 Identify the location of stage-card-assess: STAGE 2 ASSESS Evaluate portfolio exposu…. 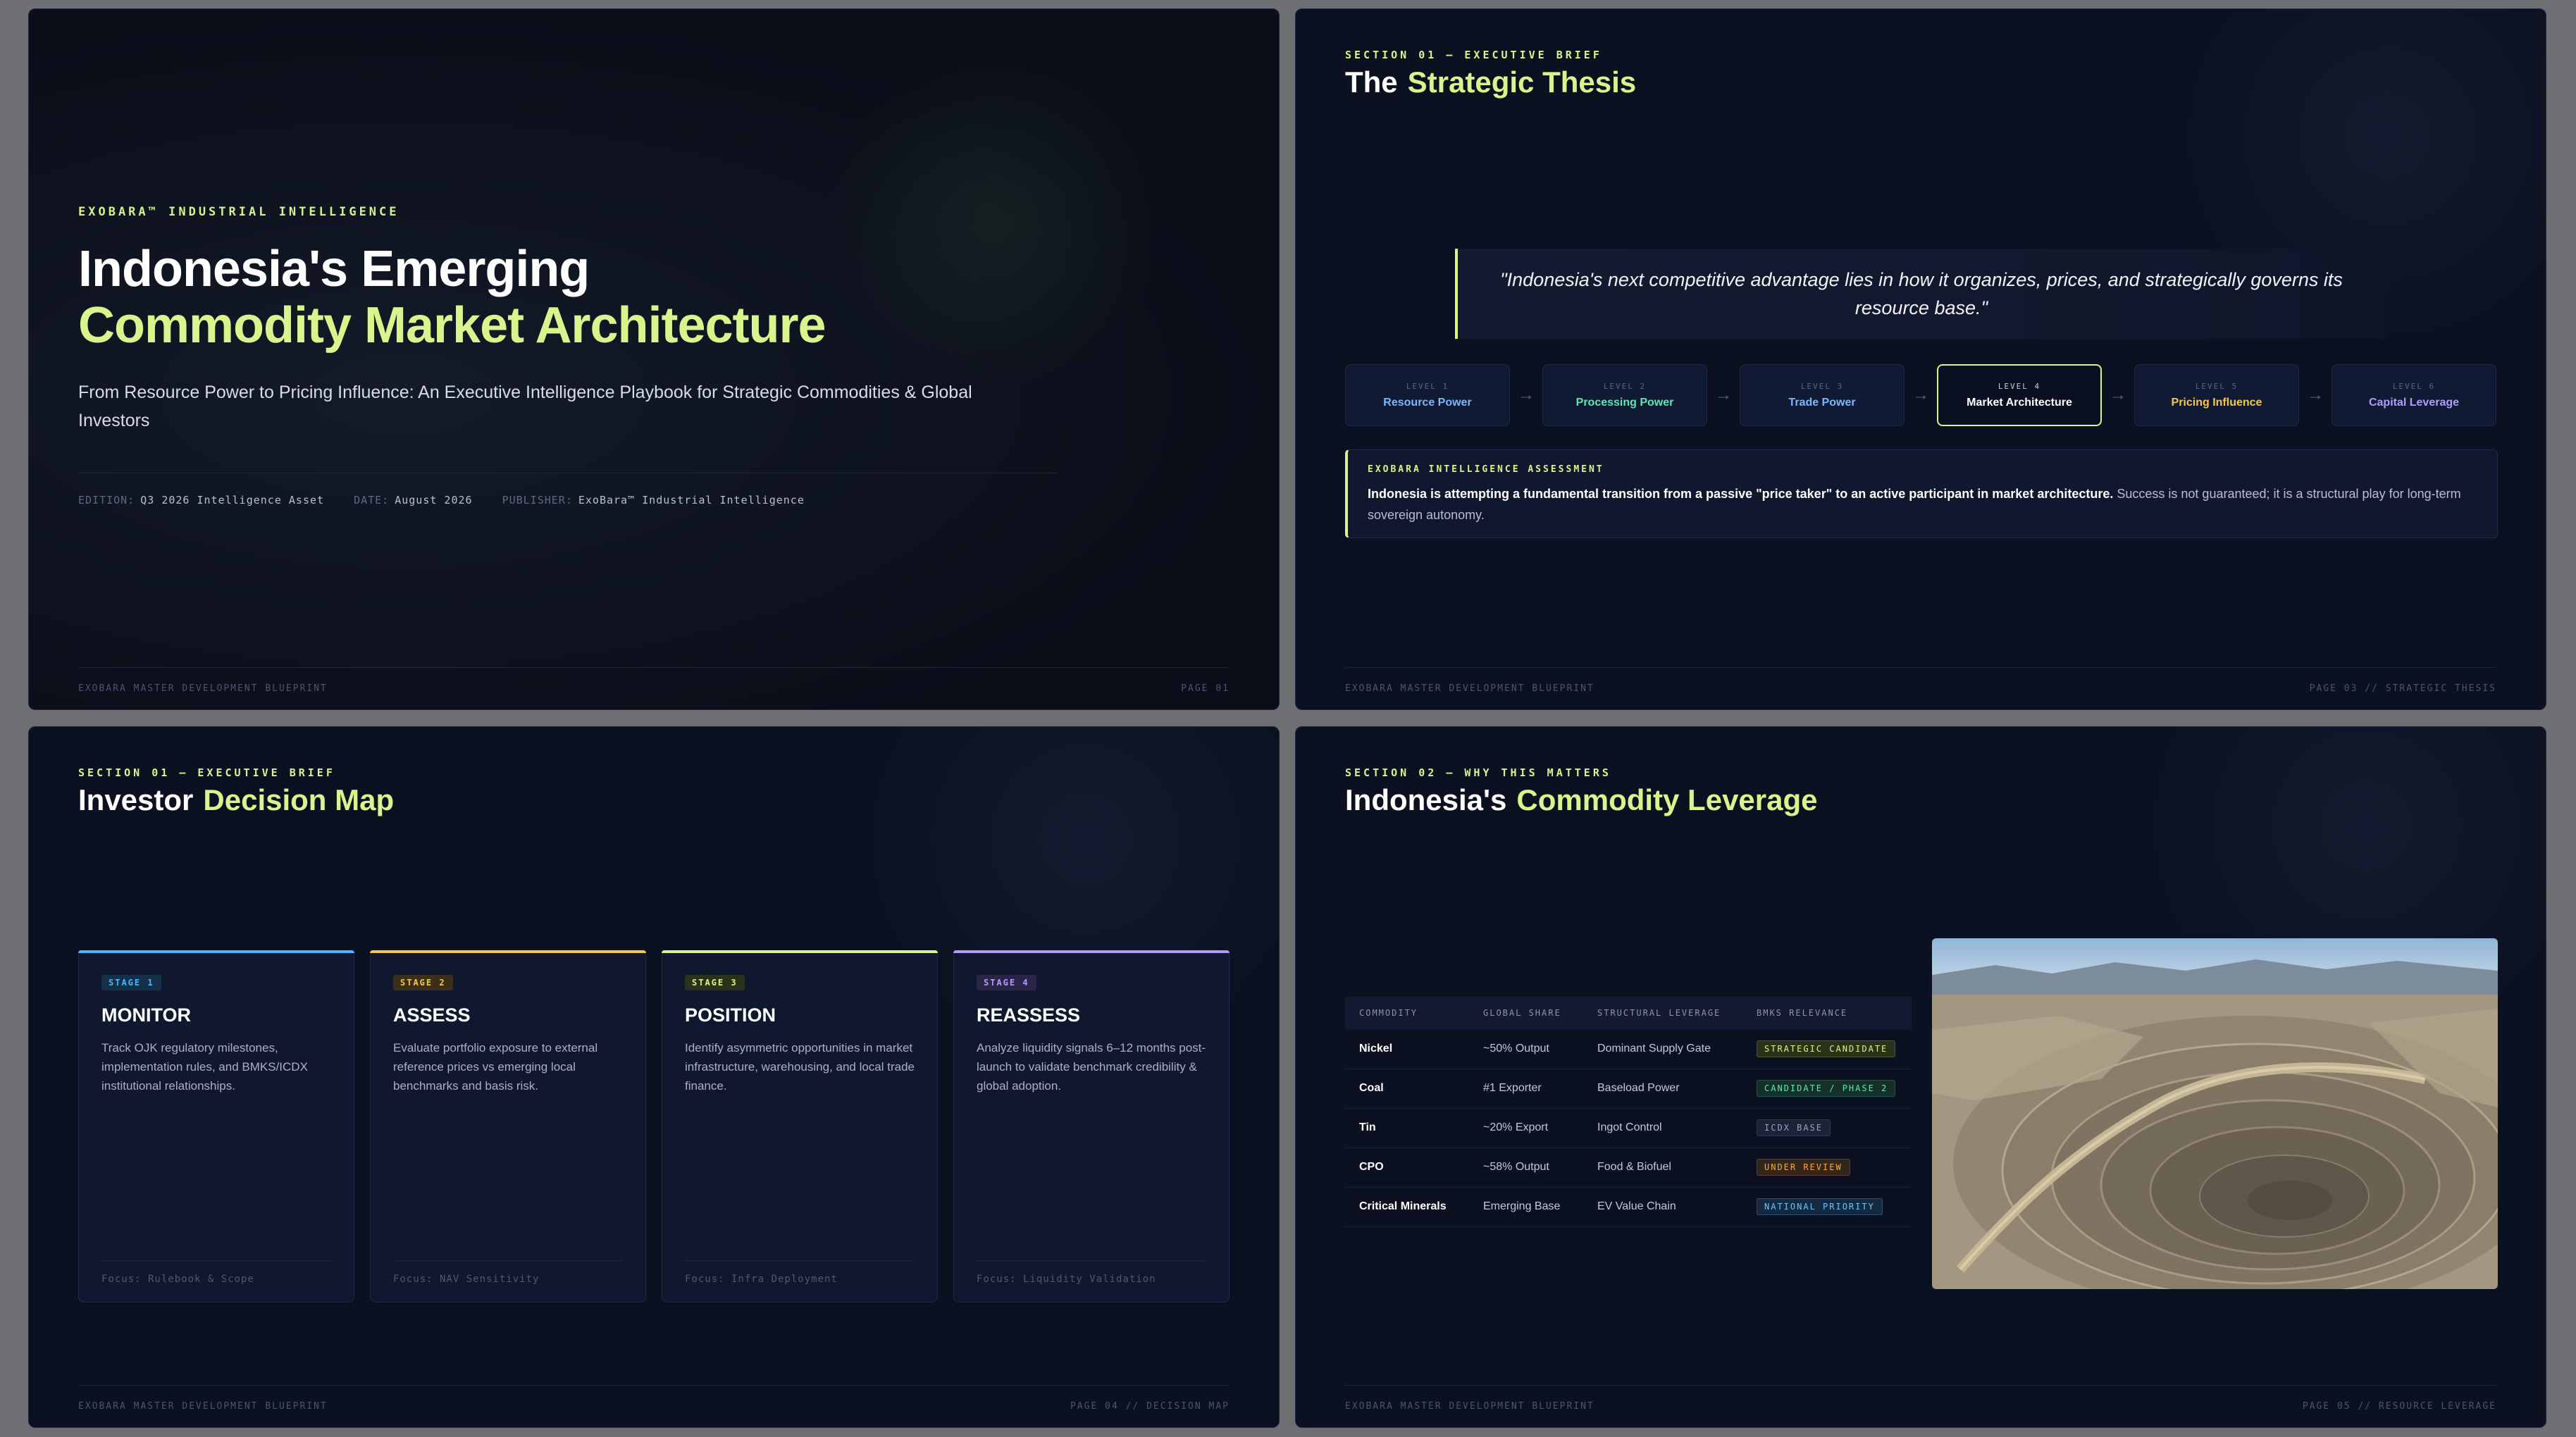
(508, 1126).